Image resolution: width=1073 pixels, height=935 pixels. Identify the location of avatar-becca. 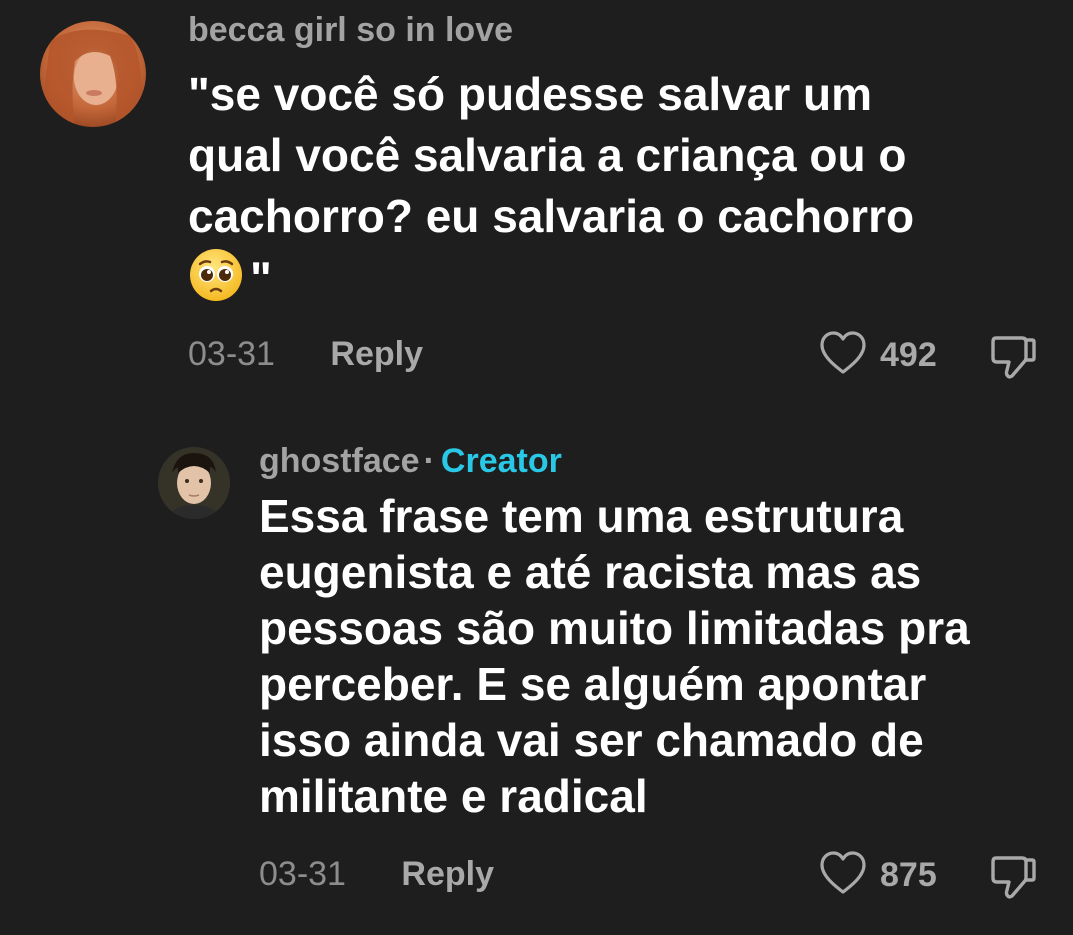
(93, 74).